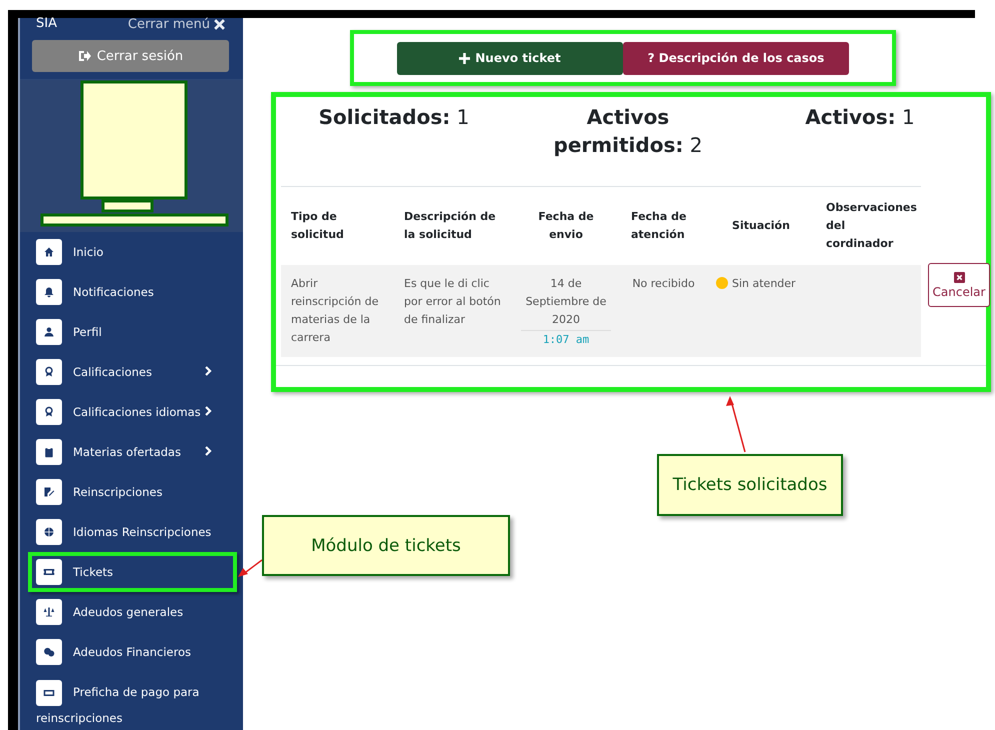  Describe the element at coordinates (84, 56) in the screenshot. I see `logout-icon` at that location.